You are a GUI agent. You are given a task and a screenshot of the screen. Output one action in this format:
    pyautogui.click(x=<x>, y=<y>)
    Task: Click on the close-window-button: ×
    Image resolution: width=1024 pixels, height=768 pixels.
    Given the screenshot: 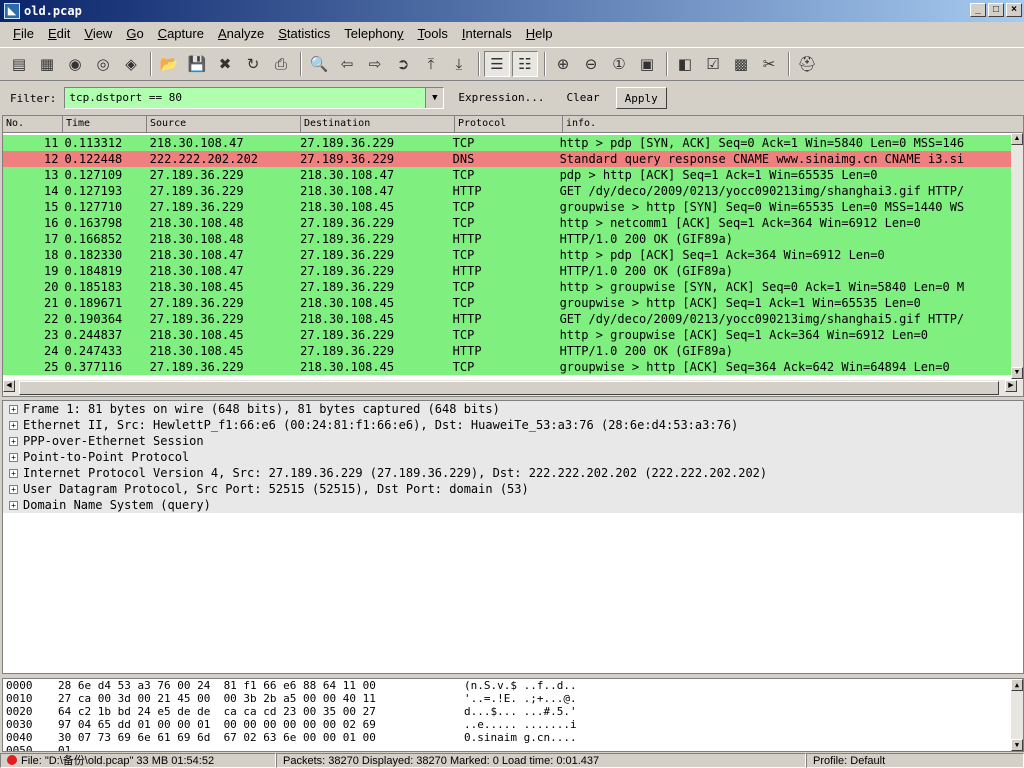 What is the action you would take?
    pyautogui.click(x=1014, y=10)
    